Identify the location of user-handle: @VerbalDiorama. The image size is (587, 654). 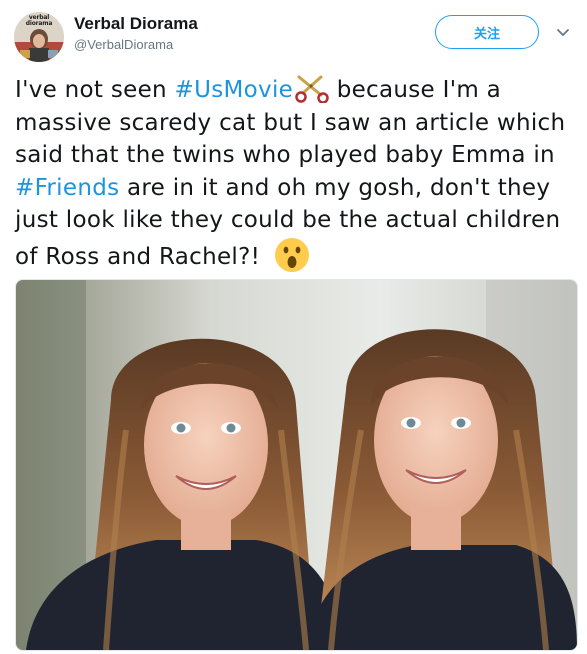
(123, 45).